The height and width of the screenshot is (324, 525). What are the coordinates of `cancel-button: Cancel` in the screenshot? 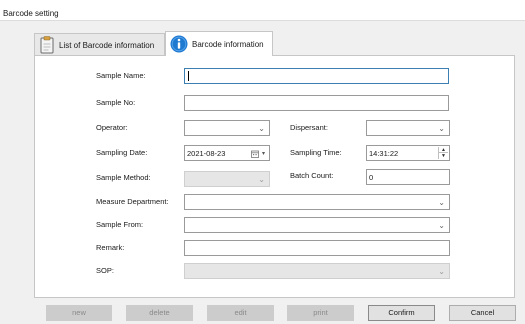 It's located at (482, 313).